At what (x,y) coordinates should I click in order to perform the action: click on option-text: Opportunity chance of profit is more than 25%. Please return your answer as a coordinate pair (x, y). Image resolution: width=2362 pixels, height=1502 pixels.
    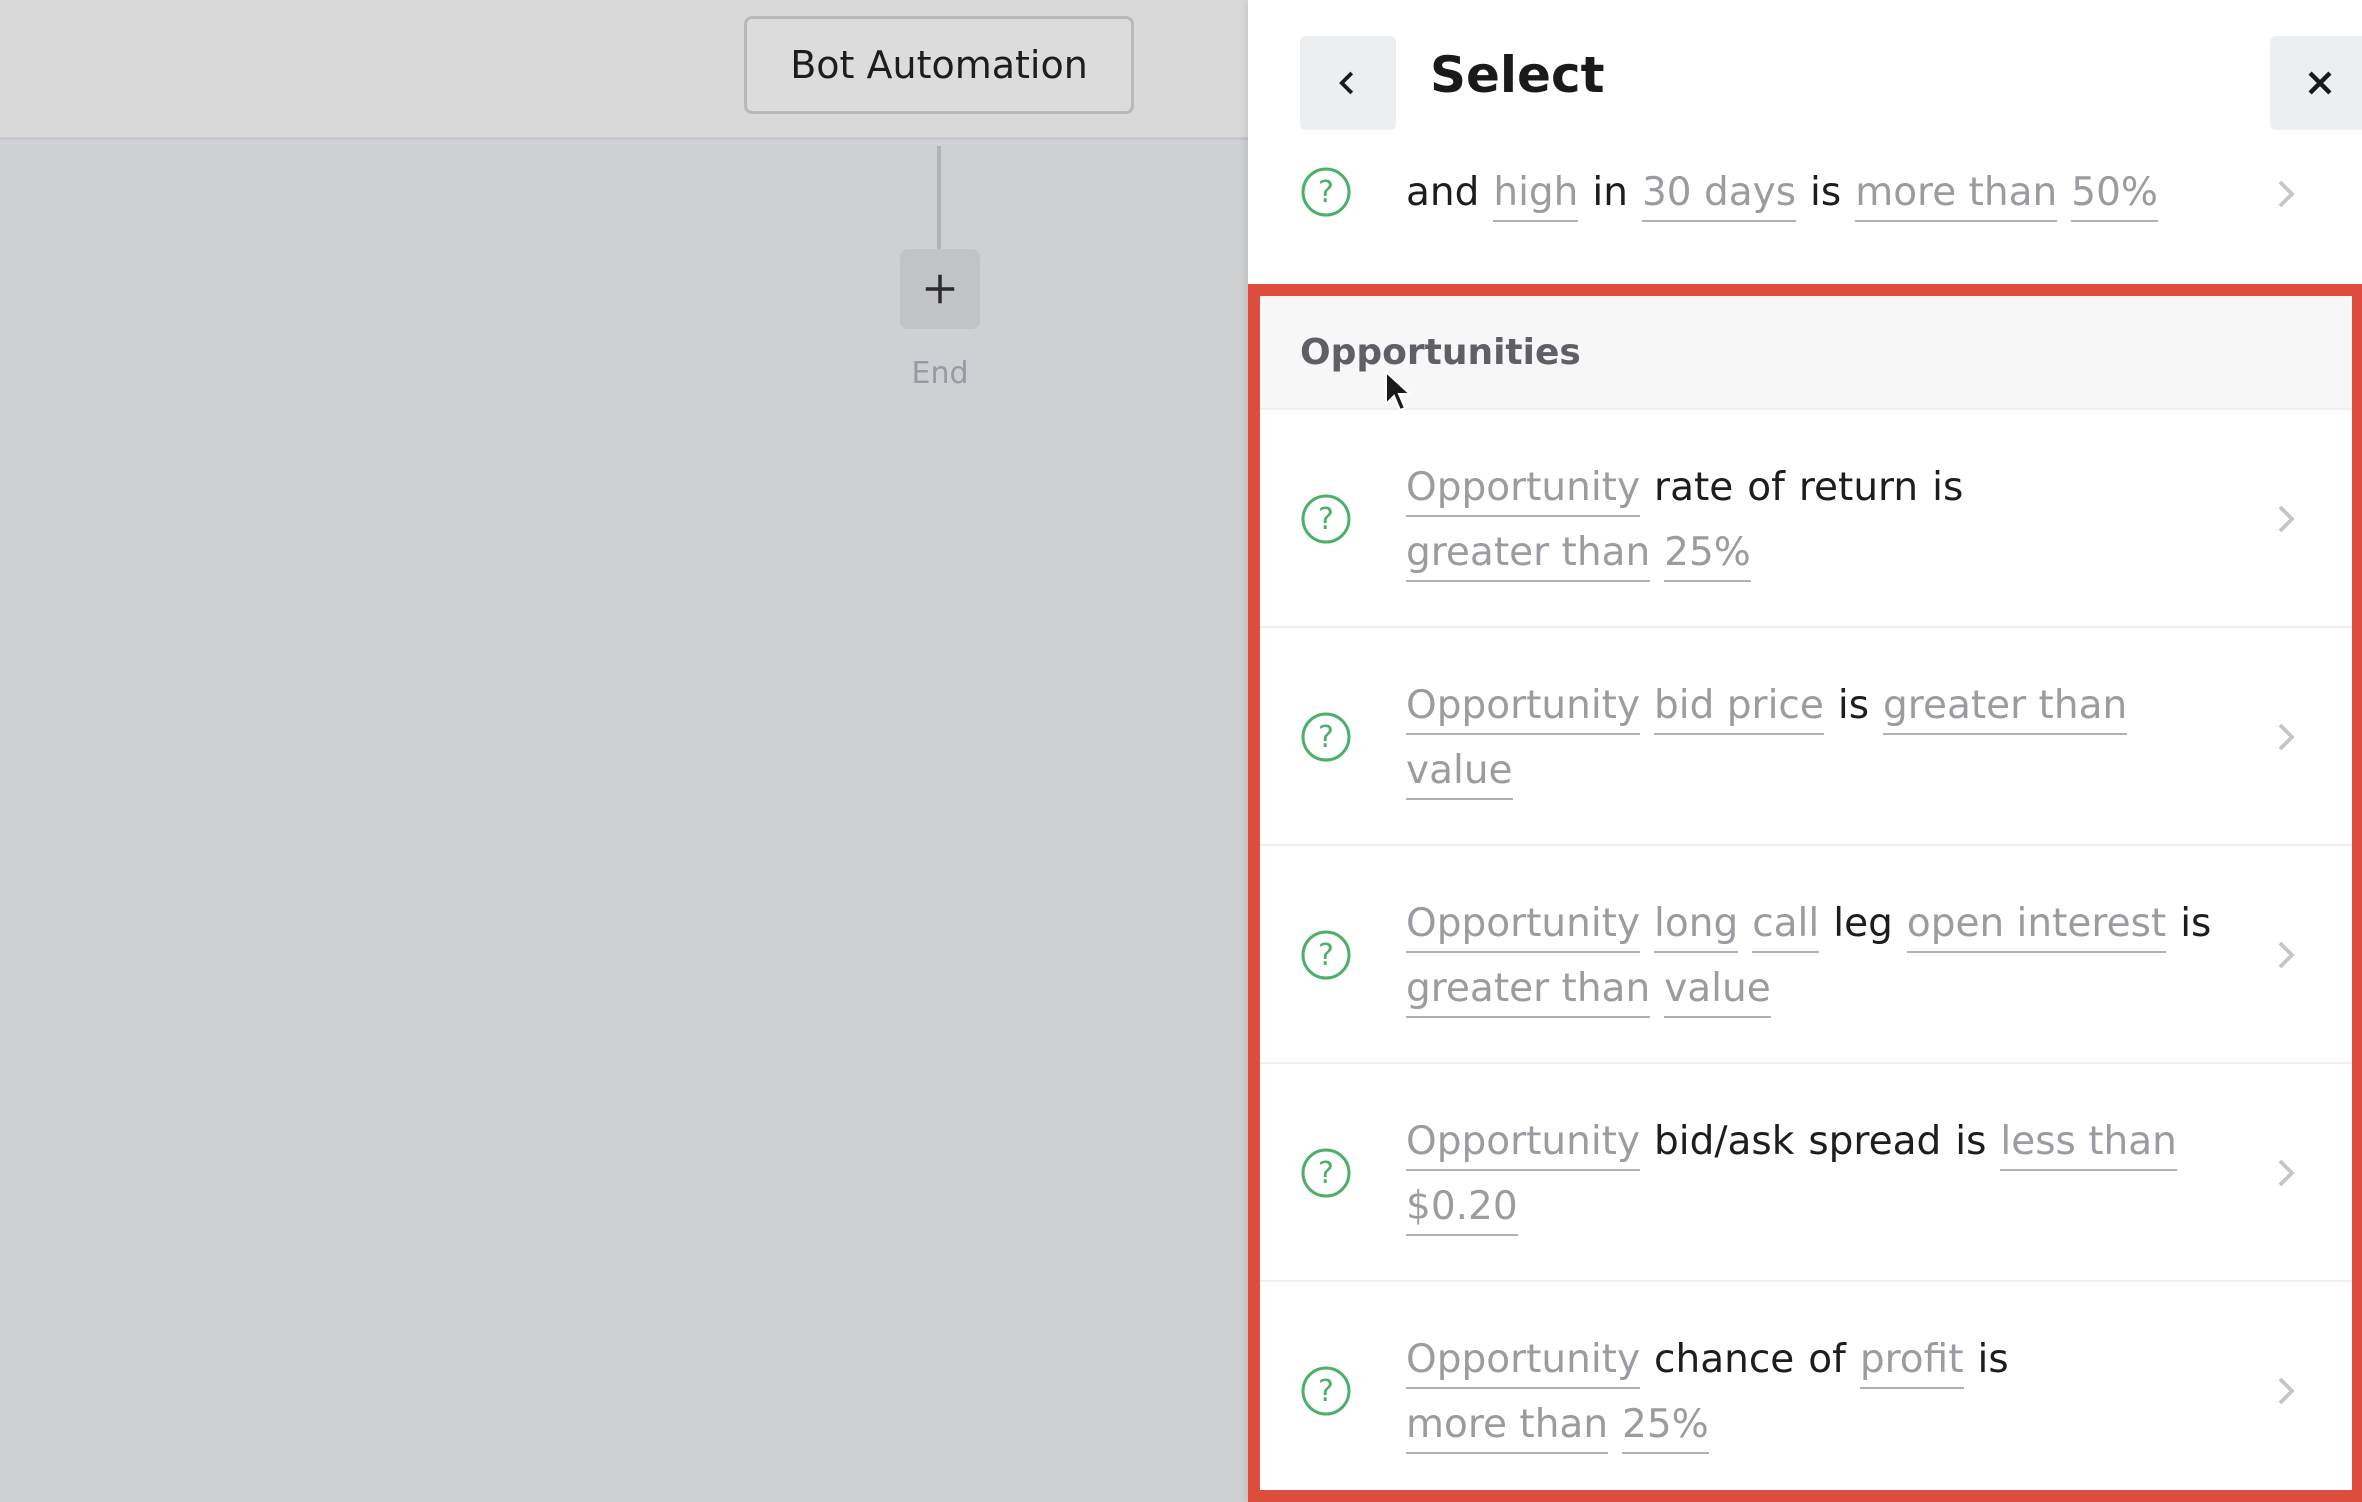
    Looking at the image, I should click on (1826, 1392).